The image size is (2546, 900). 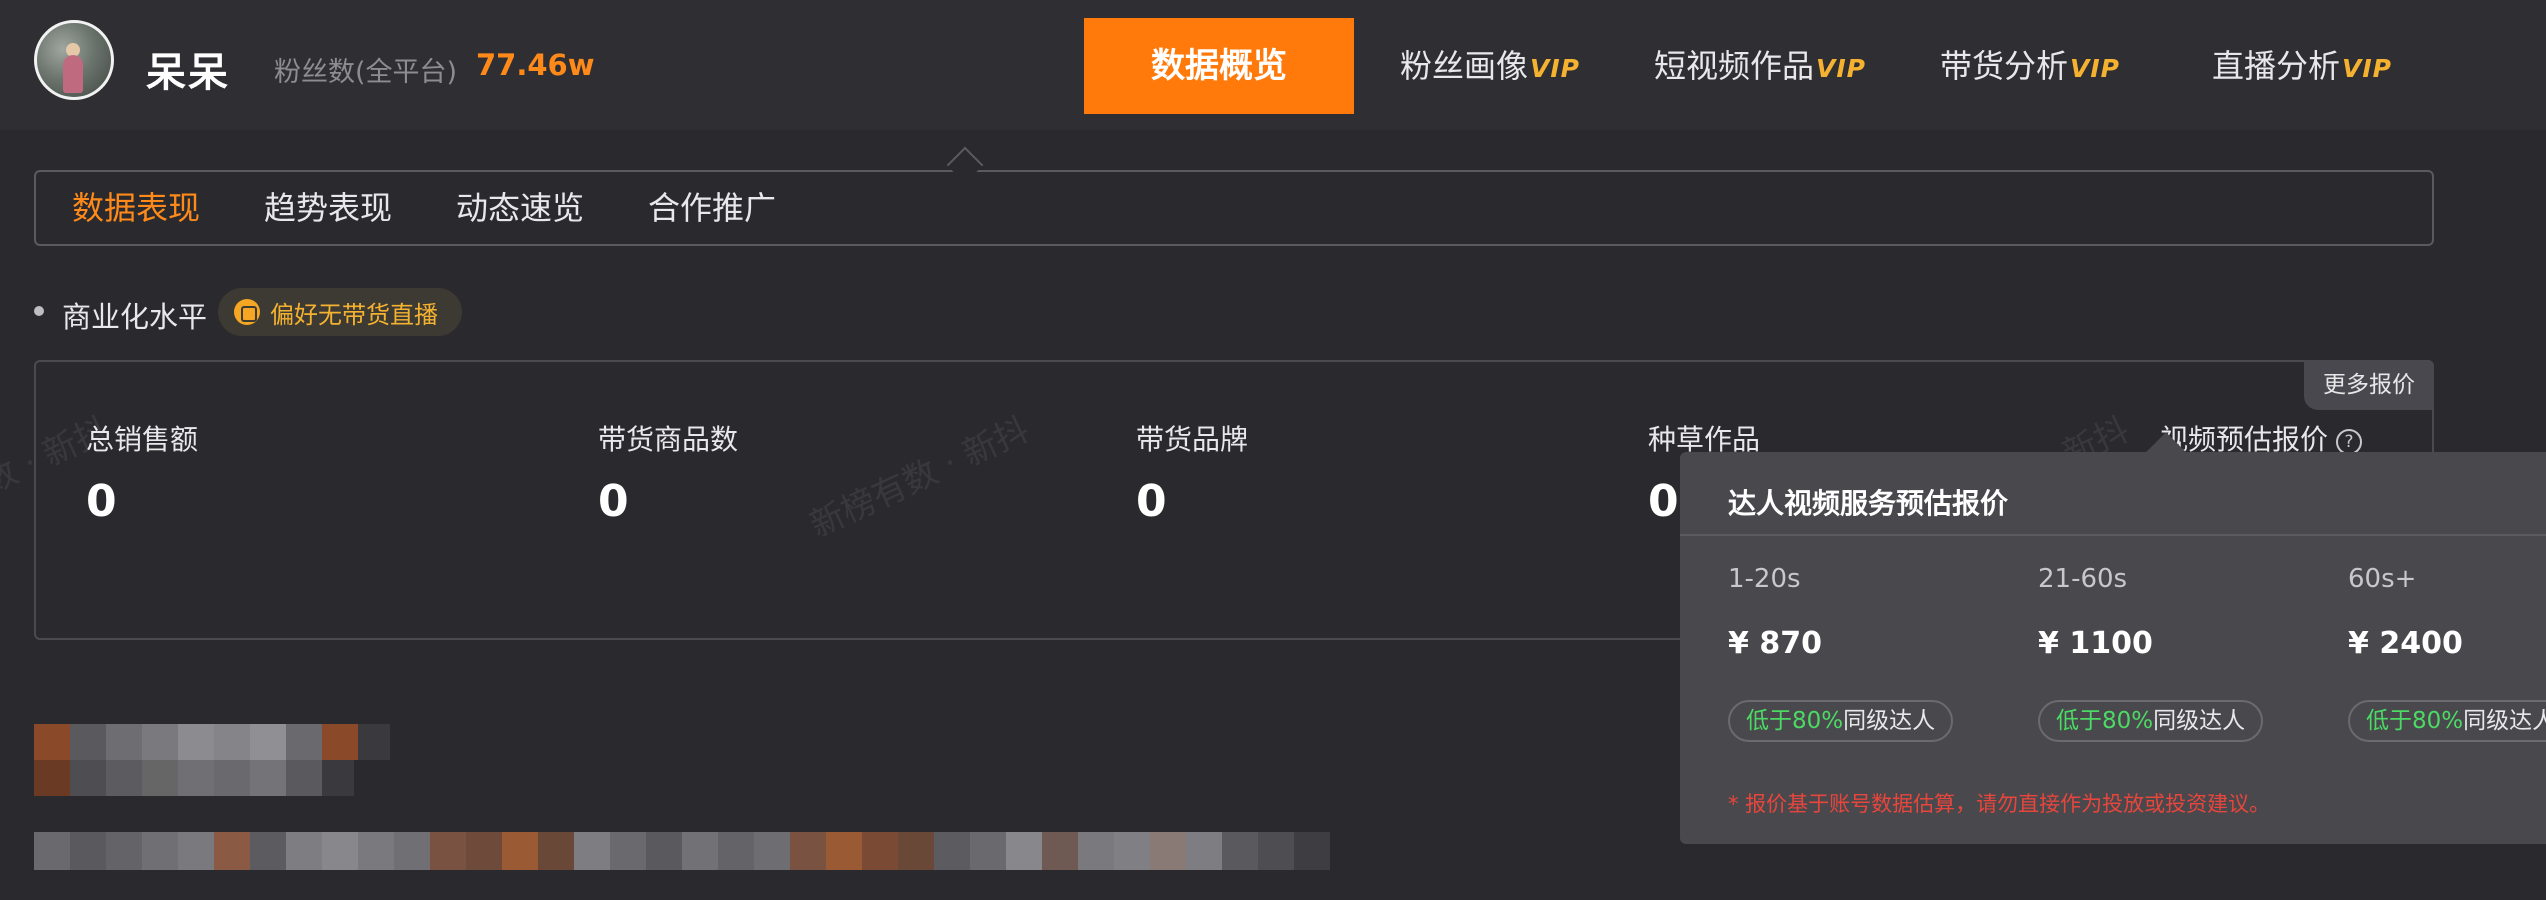 What do you see at coordinates (712, 208) in the screenshot?
I see `tab-cooperation: 合作推广` at bounding box center [712, 208].